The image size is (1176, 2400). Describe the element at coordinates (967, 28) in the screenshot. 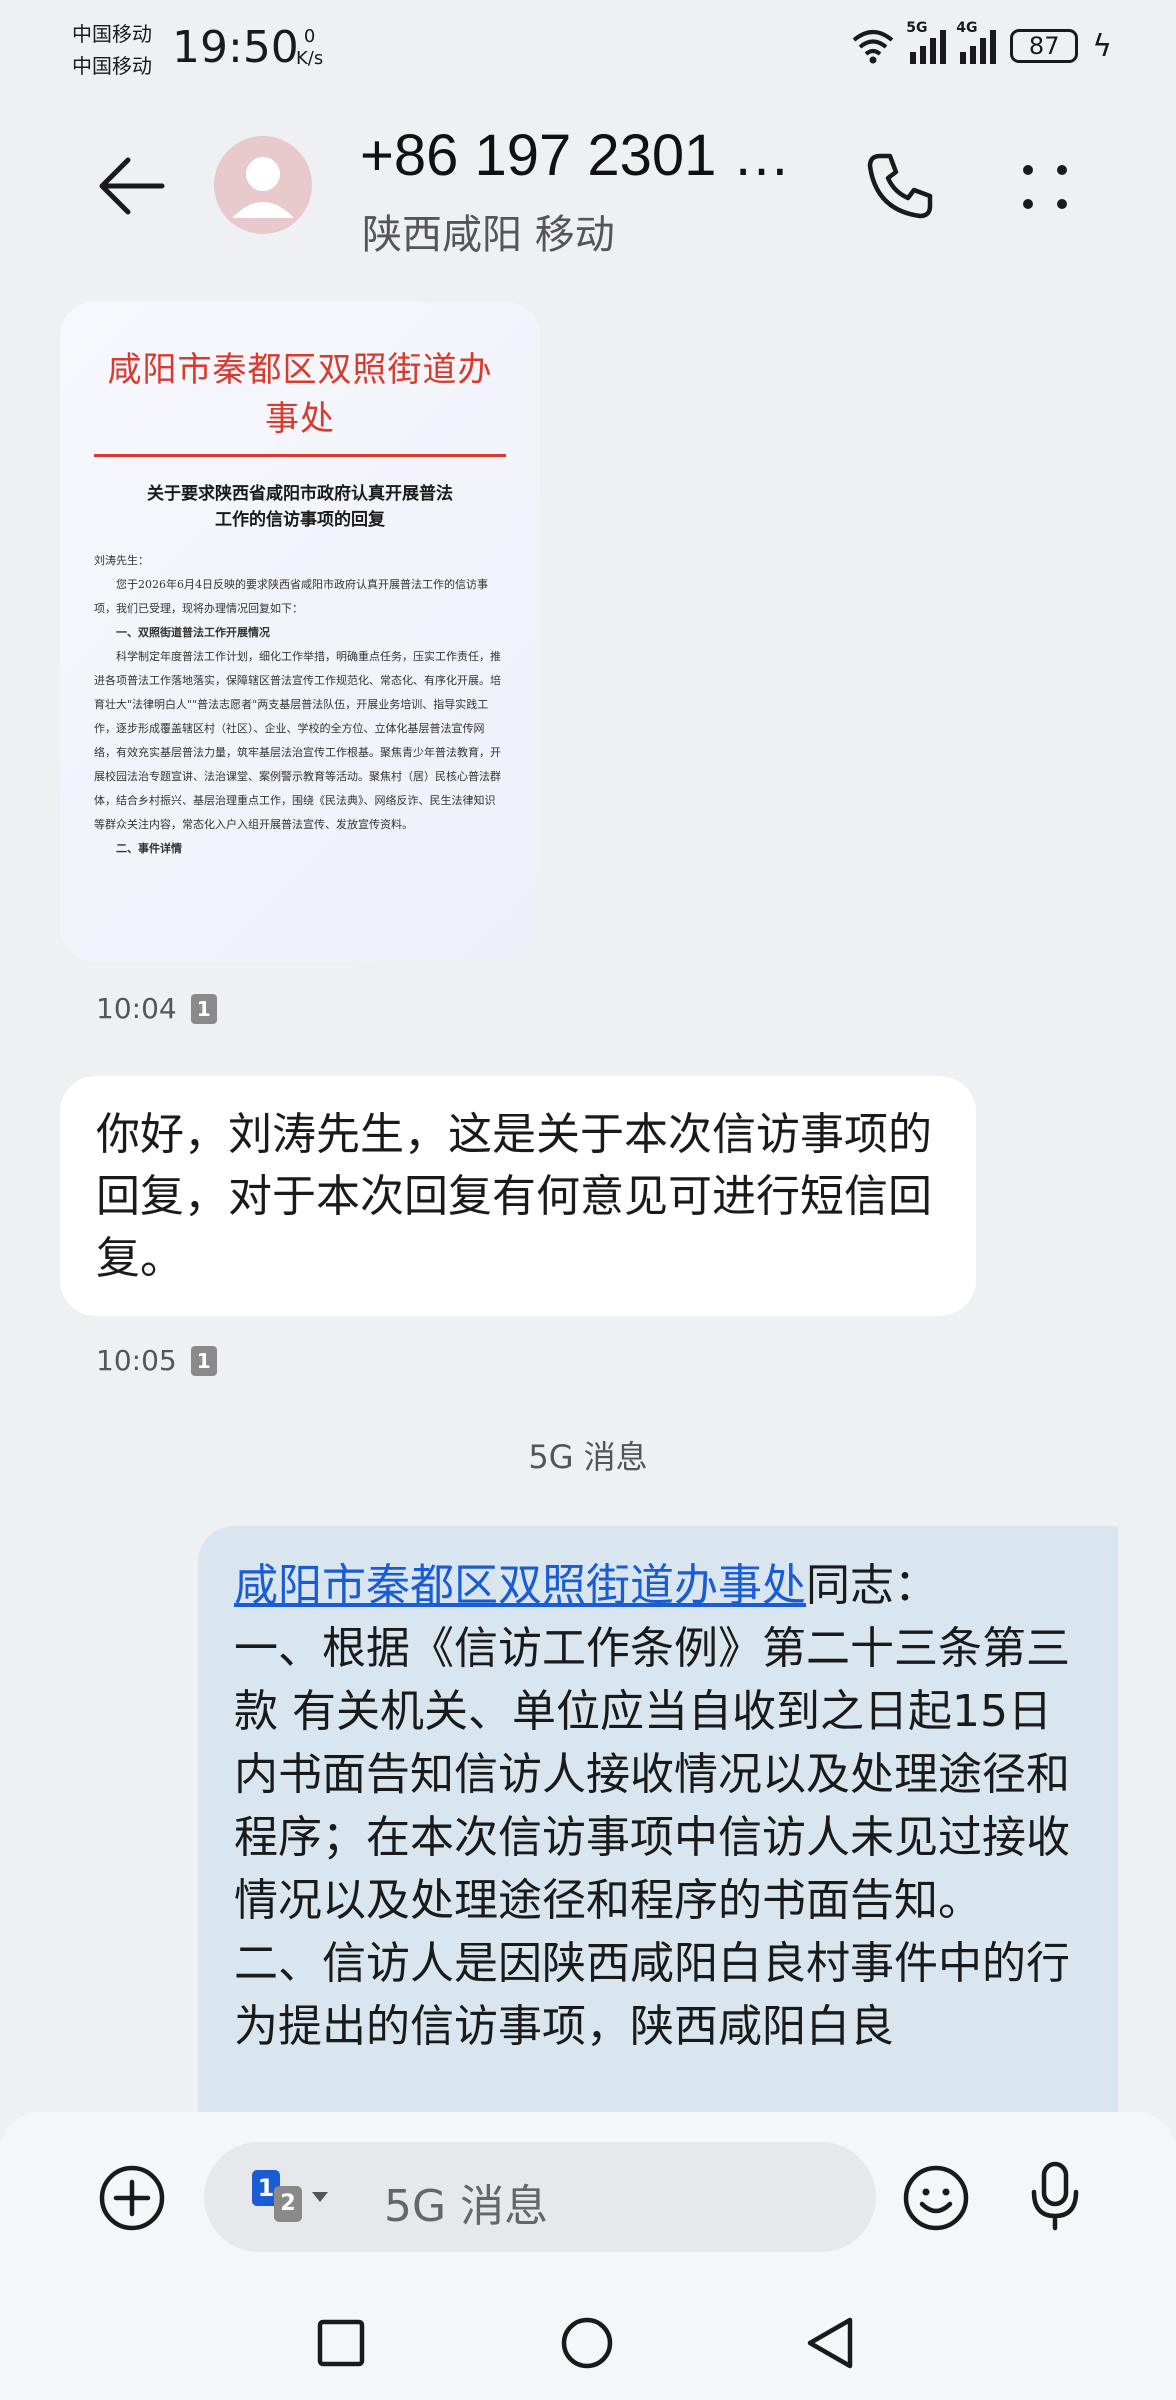

I see `signal-4g-label: 4G` at that location.